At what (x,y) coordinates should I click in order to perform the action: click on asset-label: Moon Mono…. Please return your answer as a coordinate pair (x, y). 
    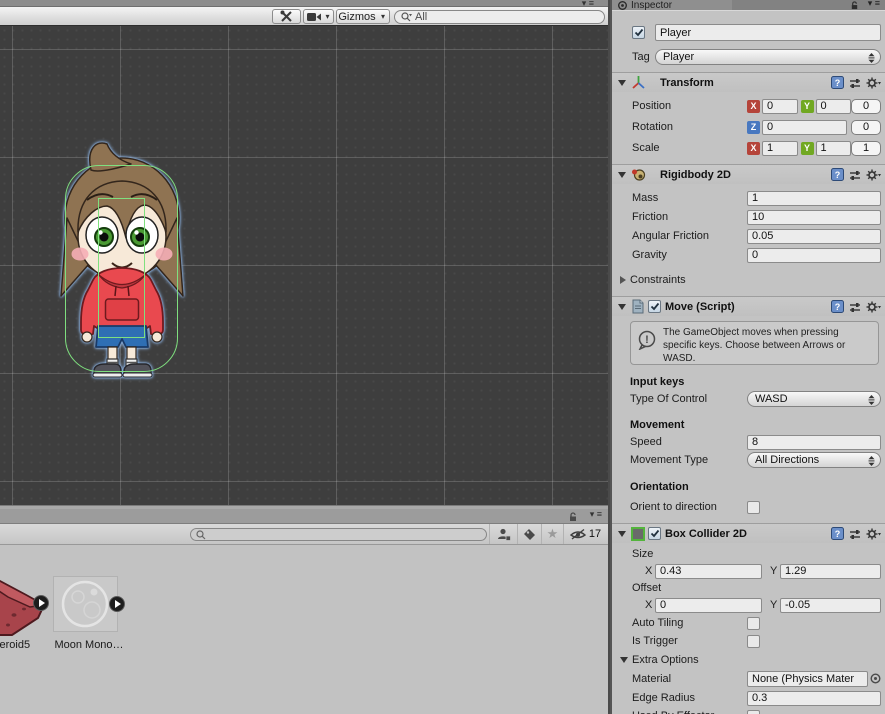
    Looking at the image, I should click on (89, 645).